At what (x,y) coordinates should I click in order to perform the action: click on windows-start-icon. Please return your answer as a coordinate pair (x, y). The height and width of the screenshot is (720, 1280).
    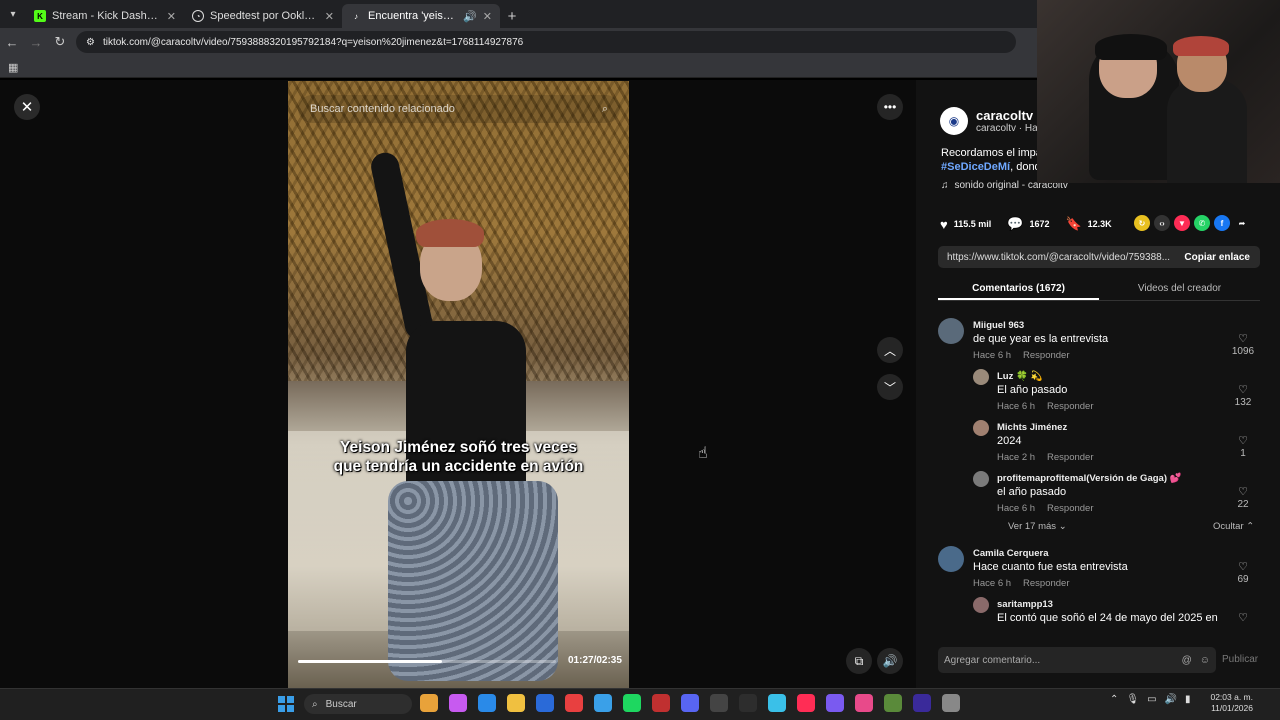
    Looking at the image, I should click on (286, 704).